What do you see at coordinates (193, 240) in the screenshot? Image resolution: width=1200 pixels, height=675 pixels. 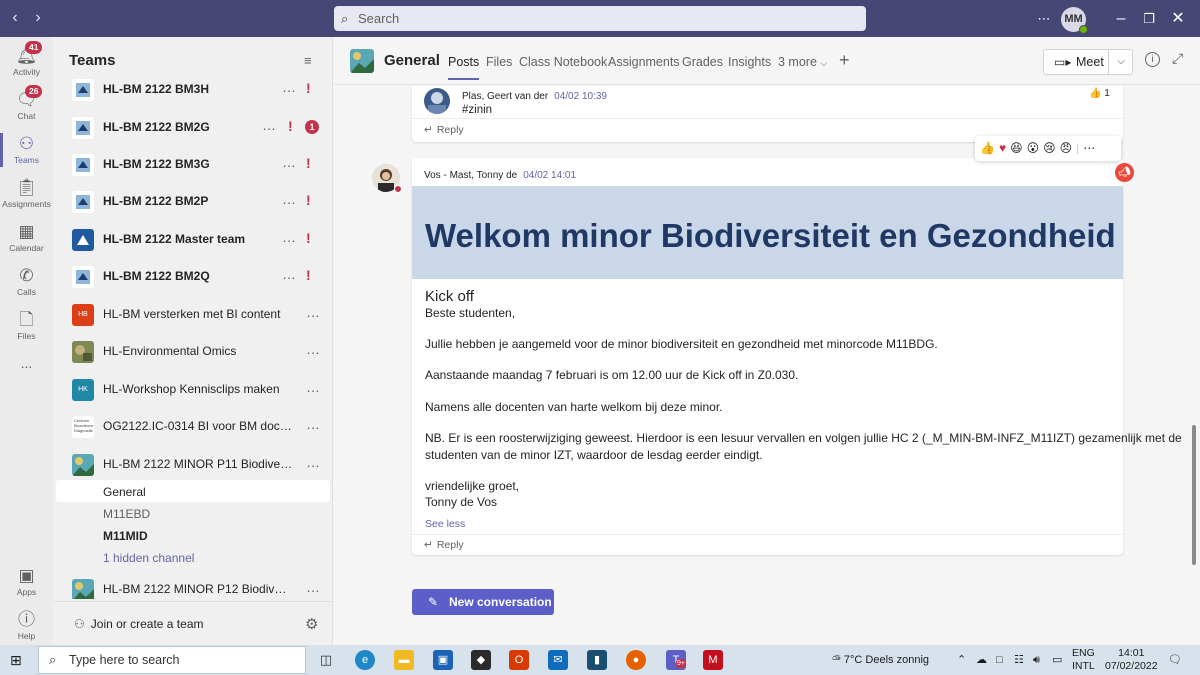 I see `team-item: HL-BM 2122 Master team … !` at bounding box center [193, 240].